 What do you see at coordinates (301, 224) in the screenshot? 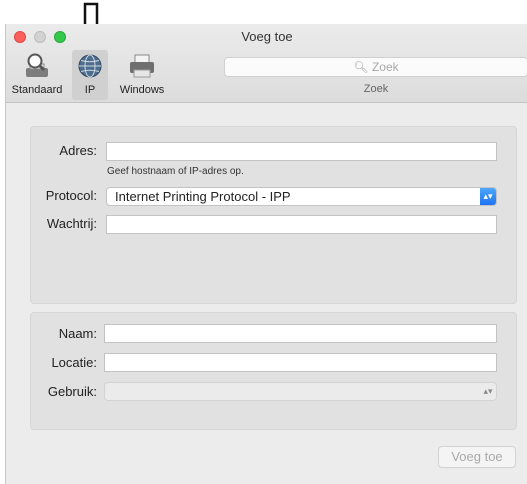
I see `queue-field` at bounding box center [301, 224].